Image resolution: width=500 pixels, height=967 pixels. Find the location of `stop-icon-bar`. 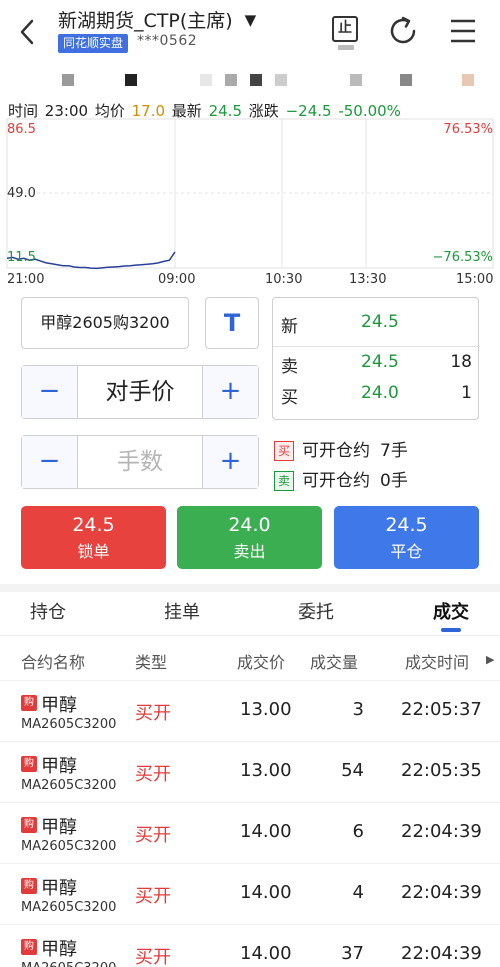

stop-icon-bar is located at coordinates (346, 47).